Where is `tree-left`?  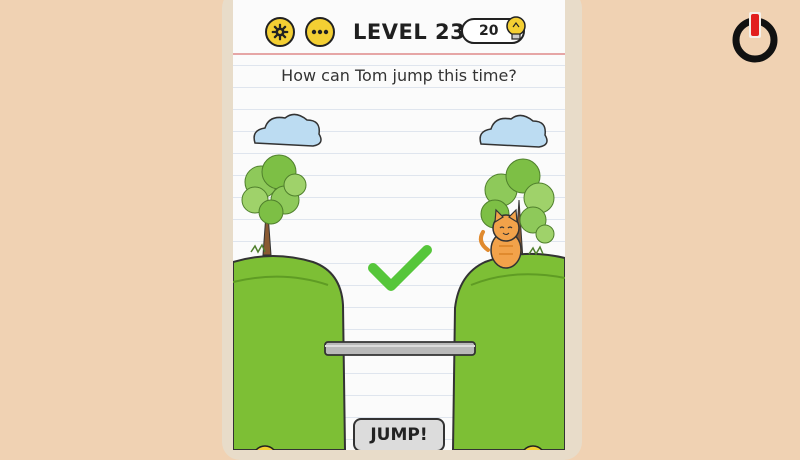
tree-left is located at coordinates (274, 205).